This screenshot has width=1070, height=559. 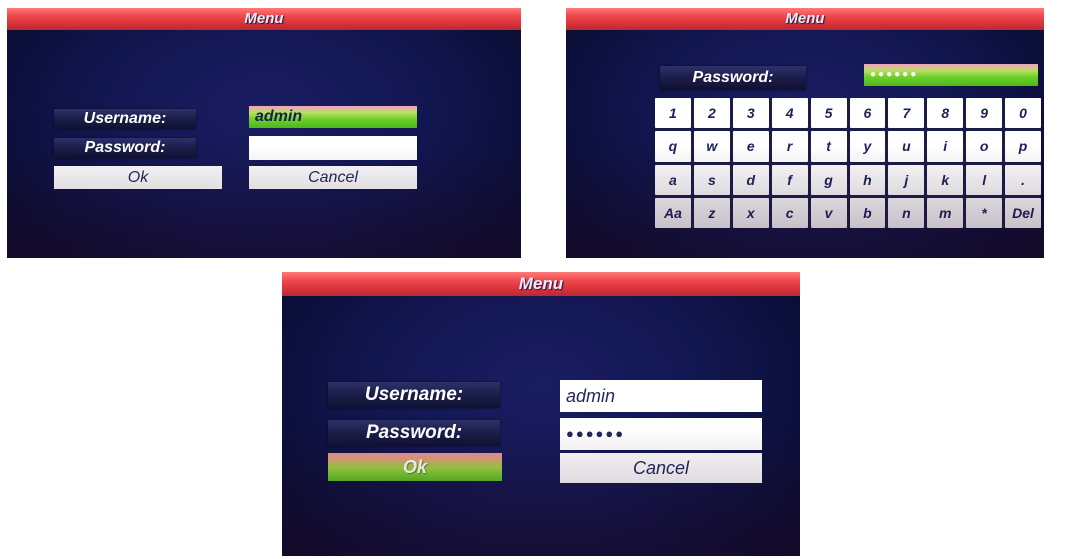 I want to click on key-aa: Aa, so click(x=673, y=212).